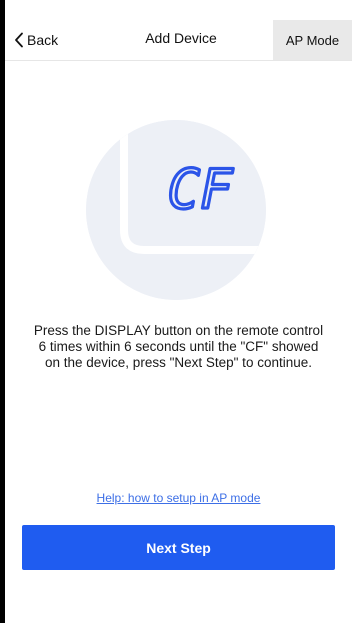 The height and width of the screenshot is (623, 352). I want to click on back-label: Back, so click(43, 40).